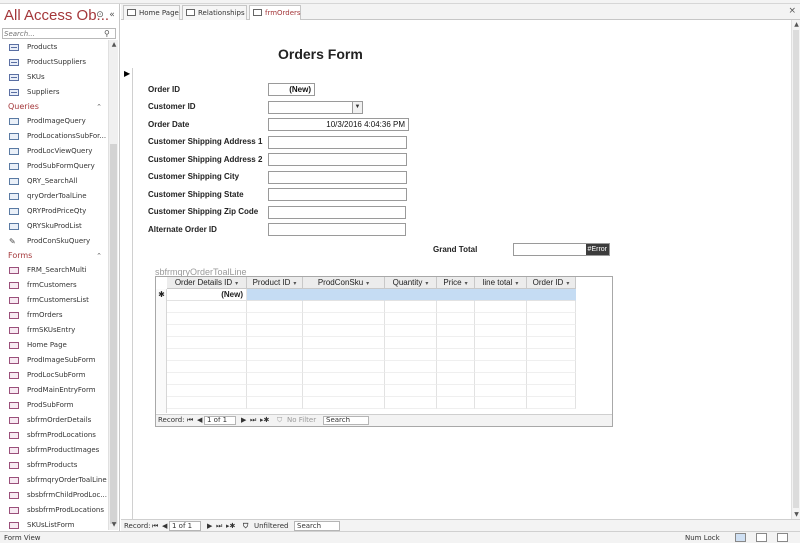  I want to click on column-header: Order Details ID ▾, so click(207, 283).